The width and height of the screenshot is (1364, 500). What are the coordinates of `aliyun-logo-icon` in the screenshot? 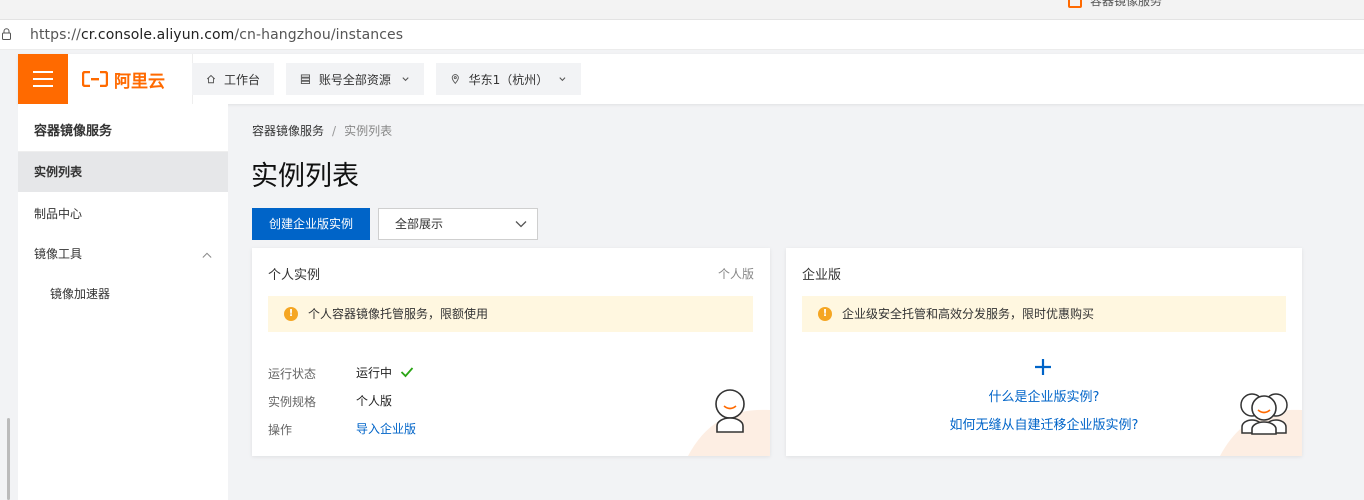 It's located at (95, 79).